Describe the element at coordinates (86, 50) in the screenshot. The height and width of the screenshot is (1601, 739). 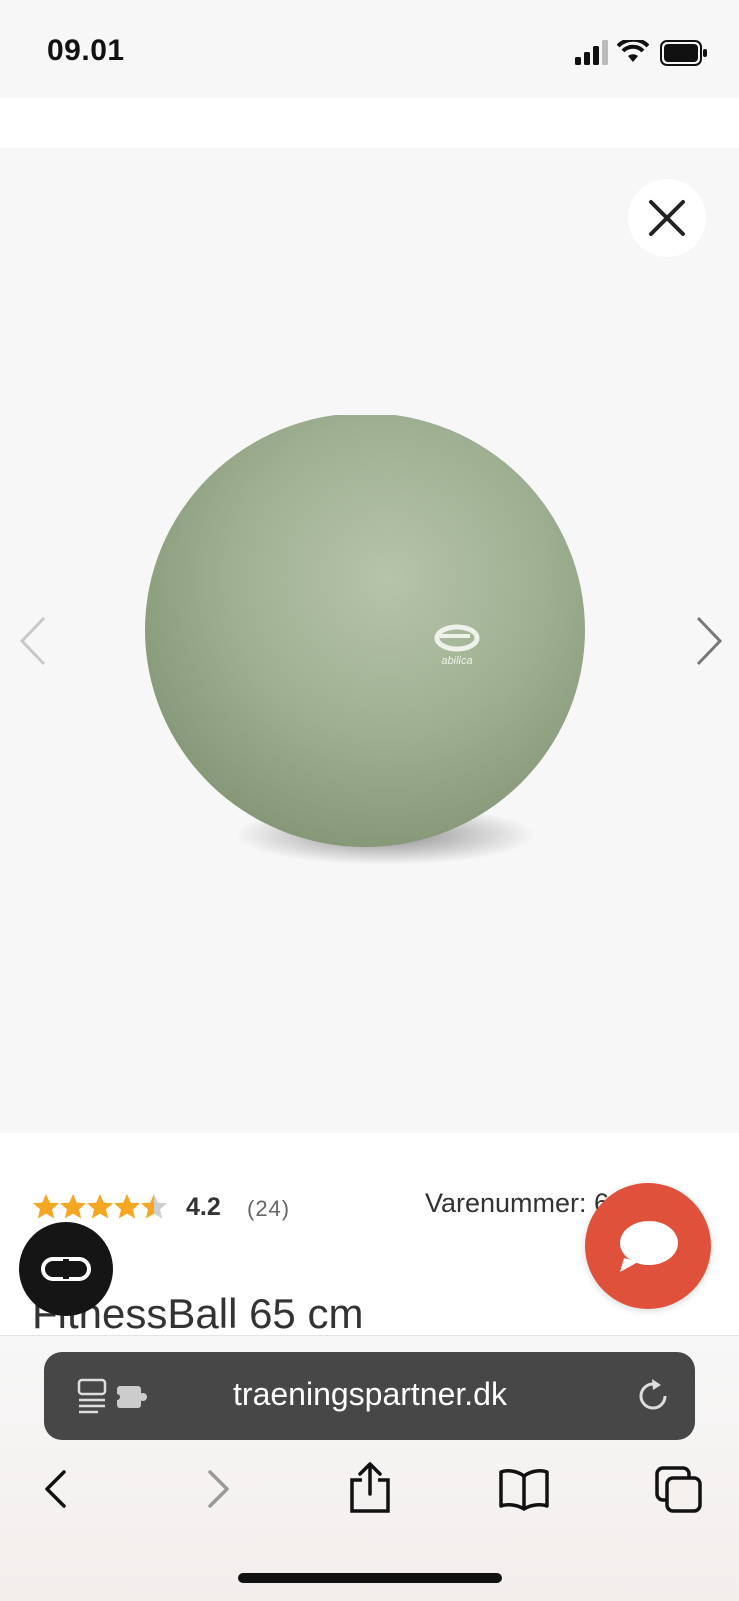
I see `status-time: 09.01` at that location.